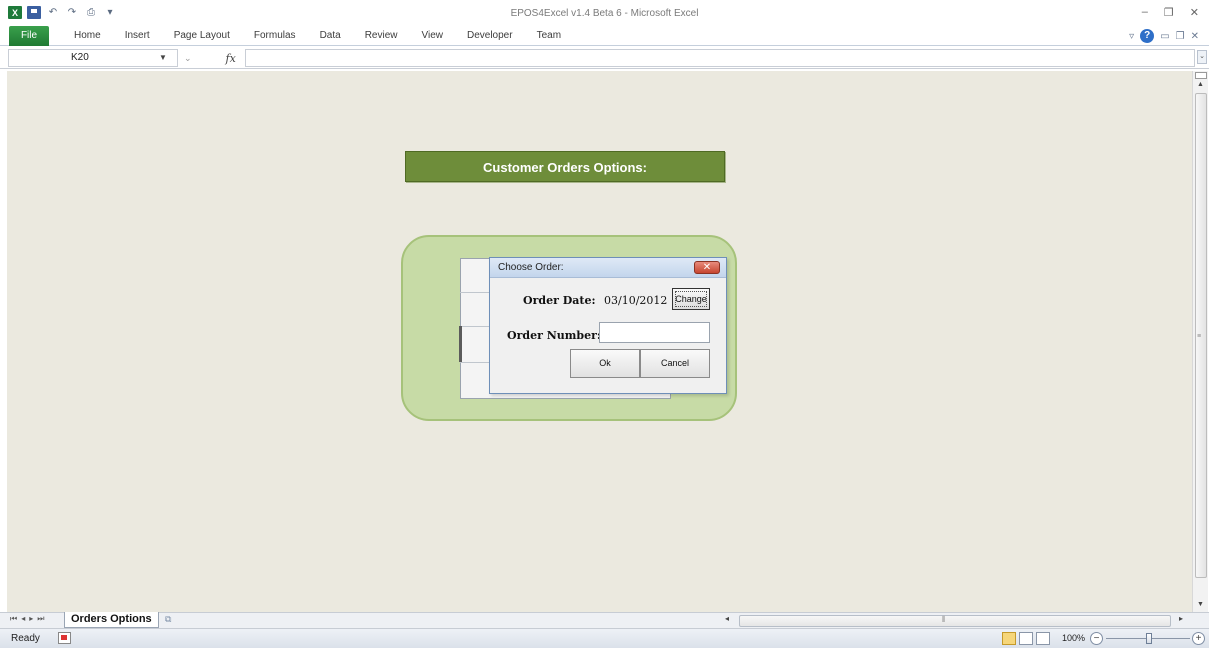 This screenshot has width=1209, height=648. I want to click on view-switcher, so click(1026, 638).